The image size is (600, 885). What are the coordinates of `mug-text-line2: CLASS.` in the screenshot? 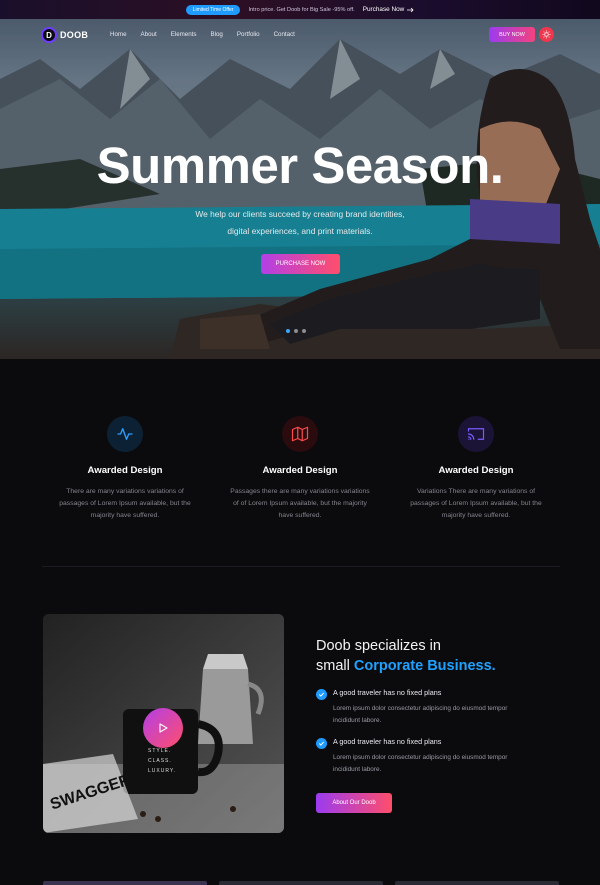 It's located at (160, 761).